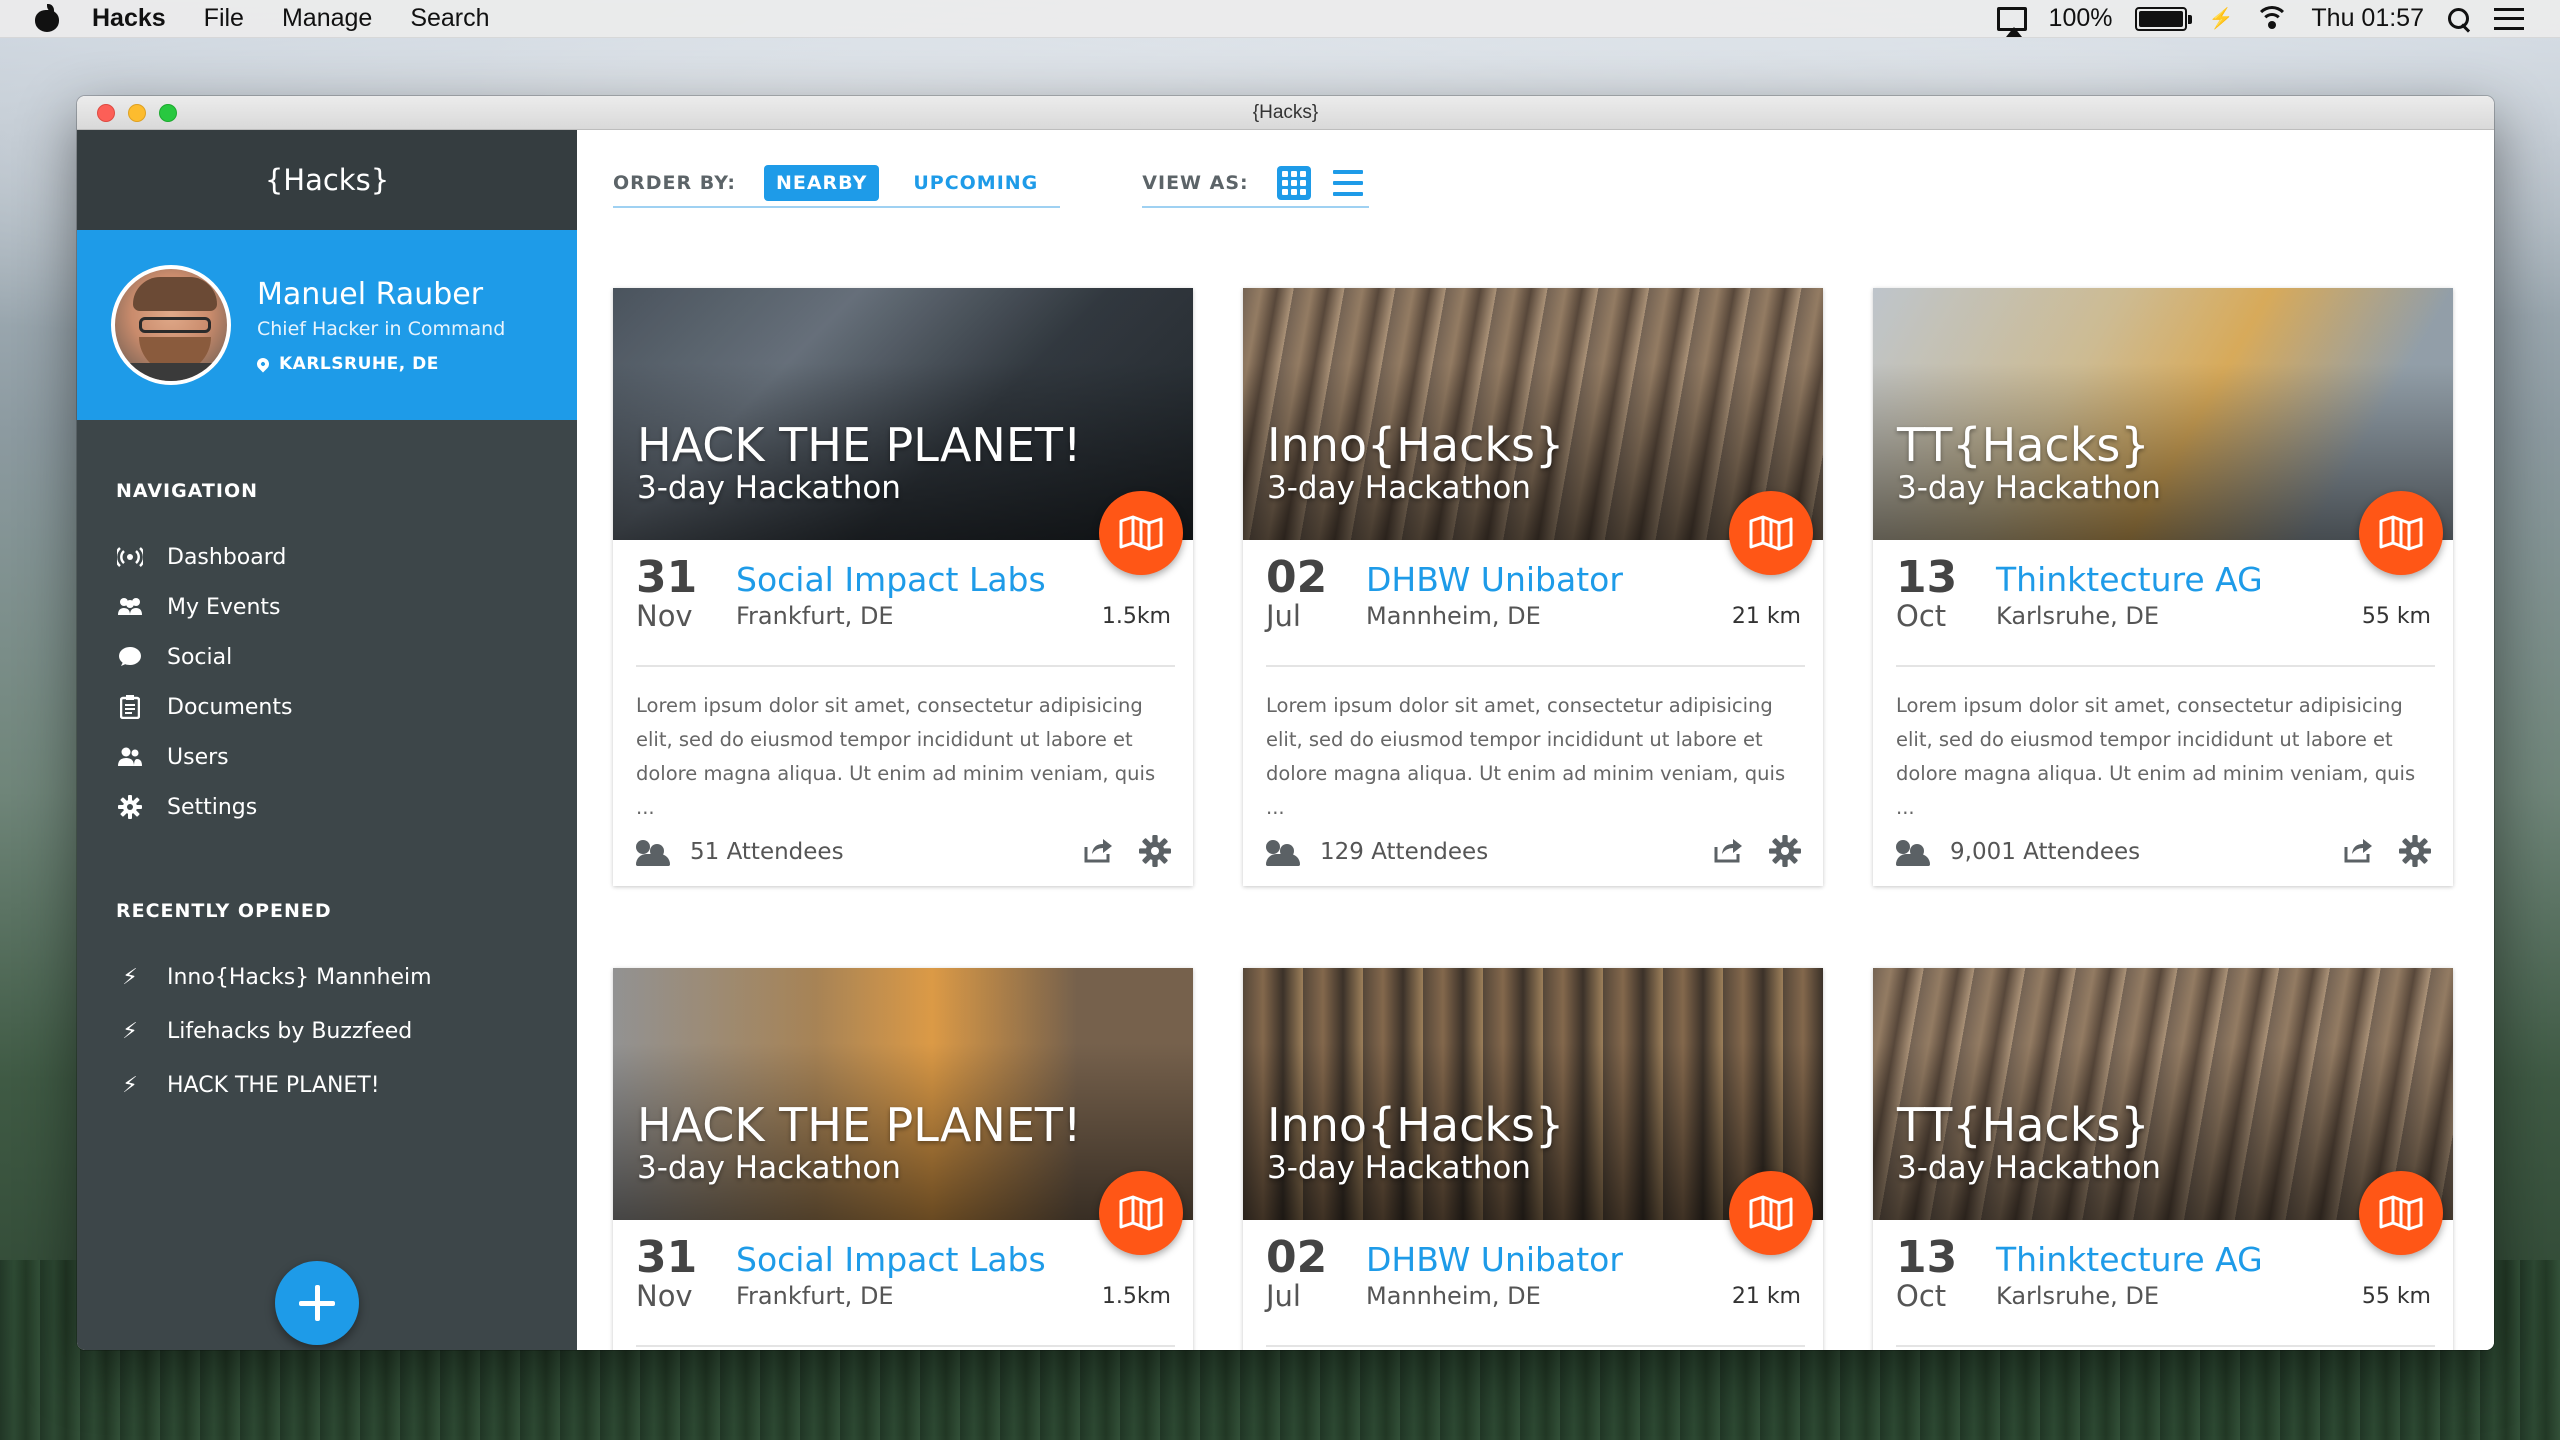  What do you see at coordinates (2080, 18) in the screenshot?
I see `battery-percent: 100%` at bounding box center [2080, 18].